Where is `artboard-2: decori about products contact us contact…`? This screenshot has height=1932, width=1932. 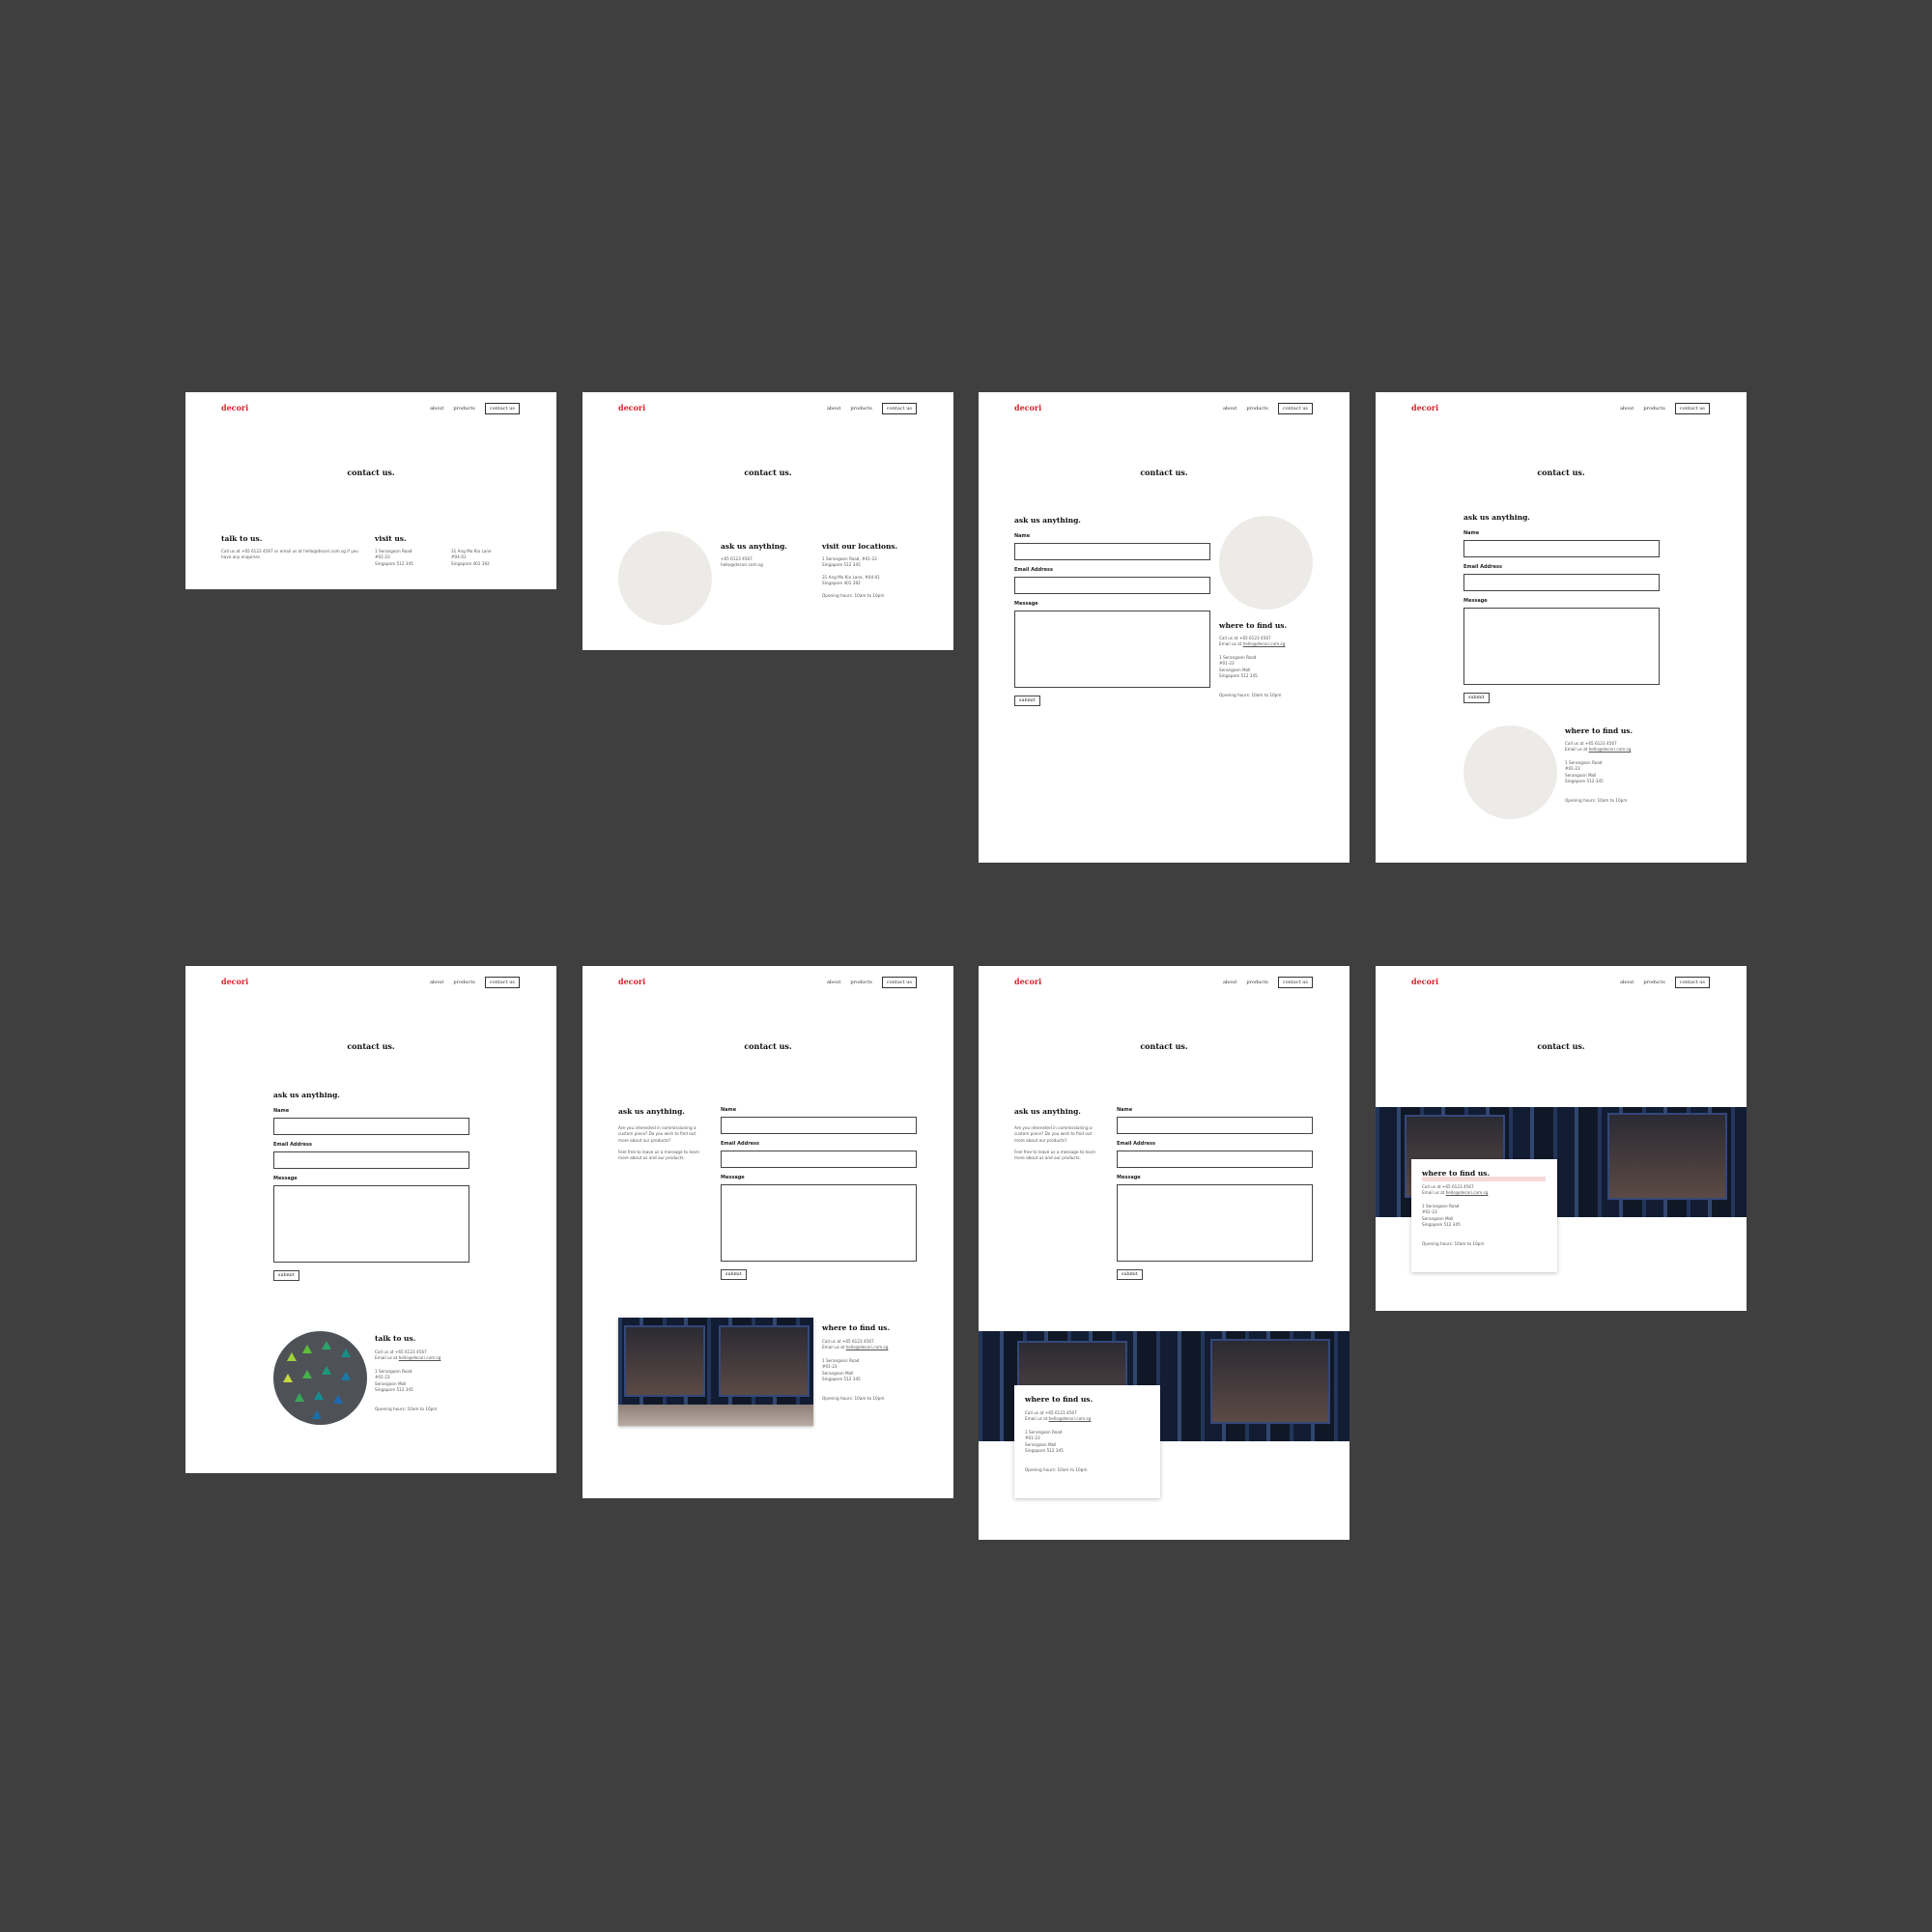
artboard-2: decori about products contact us contact… is located at coordinates (767, 521).